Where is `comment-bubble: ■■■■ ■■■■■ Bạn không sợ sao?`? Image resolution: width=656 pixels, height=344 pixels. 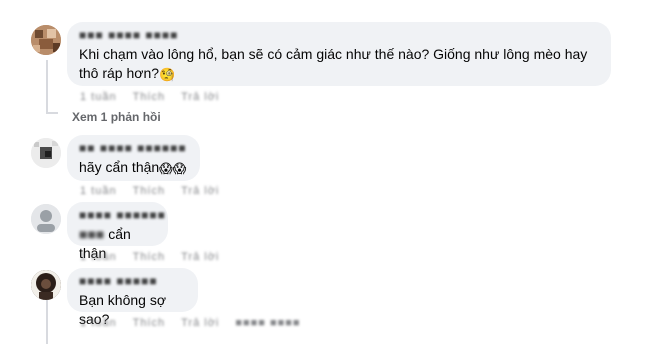
comment-bubble: ■■■■ ■■■■■ Bạn không sợ sao? is located at coordinates (132, 297).